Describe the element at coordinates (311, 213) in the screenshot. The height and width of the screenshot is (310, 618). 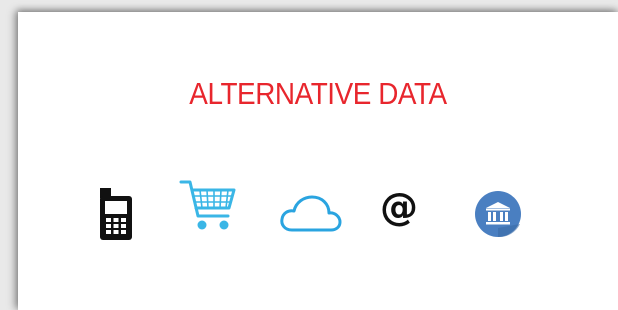
I see `cloud-icon` at that location.